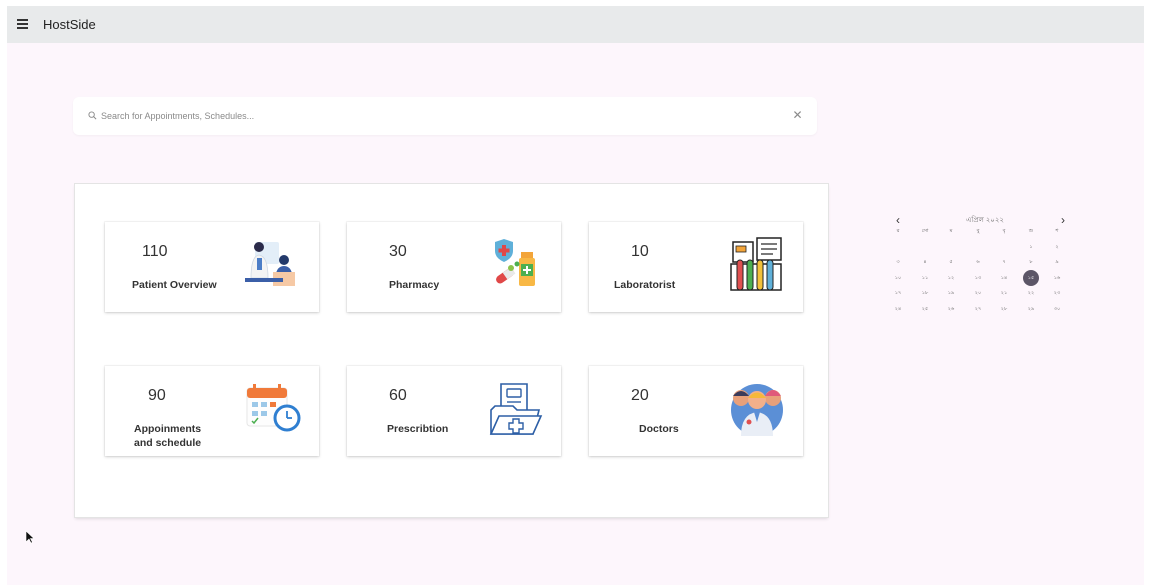 The image size is (1149, 585). I want to click on calendar-weekday: সো, so click(925, 231).